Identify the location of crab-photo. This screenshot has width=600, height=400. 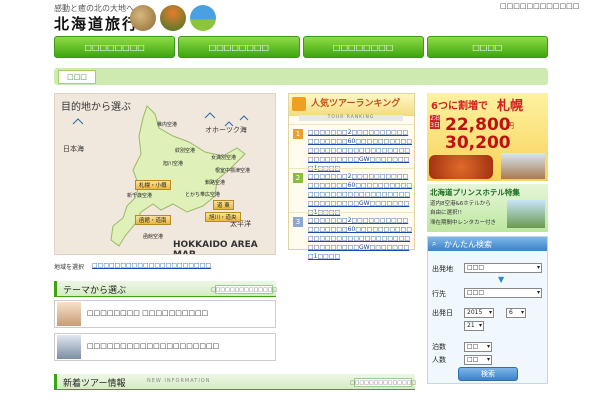
(461, 167).